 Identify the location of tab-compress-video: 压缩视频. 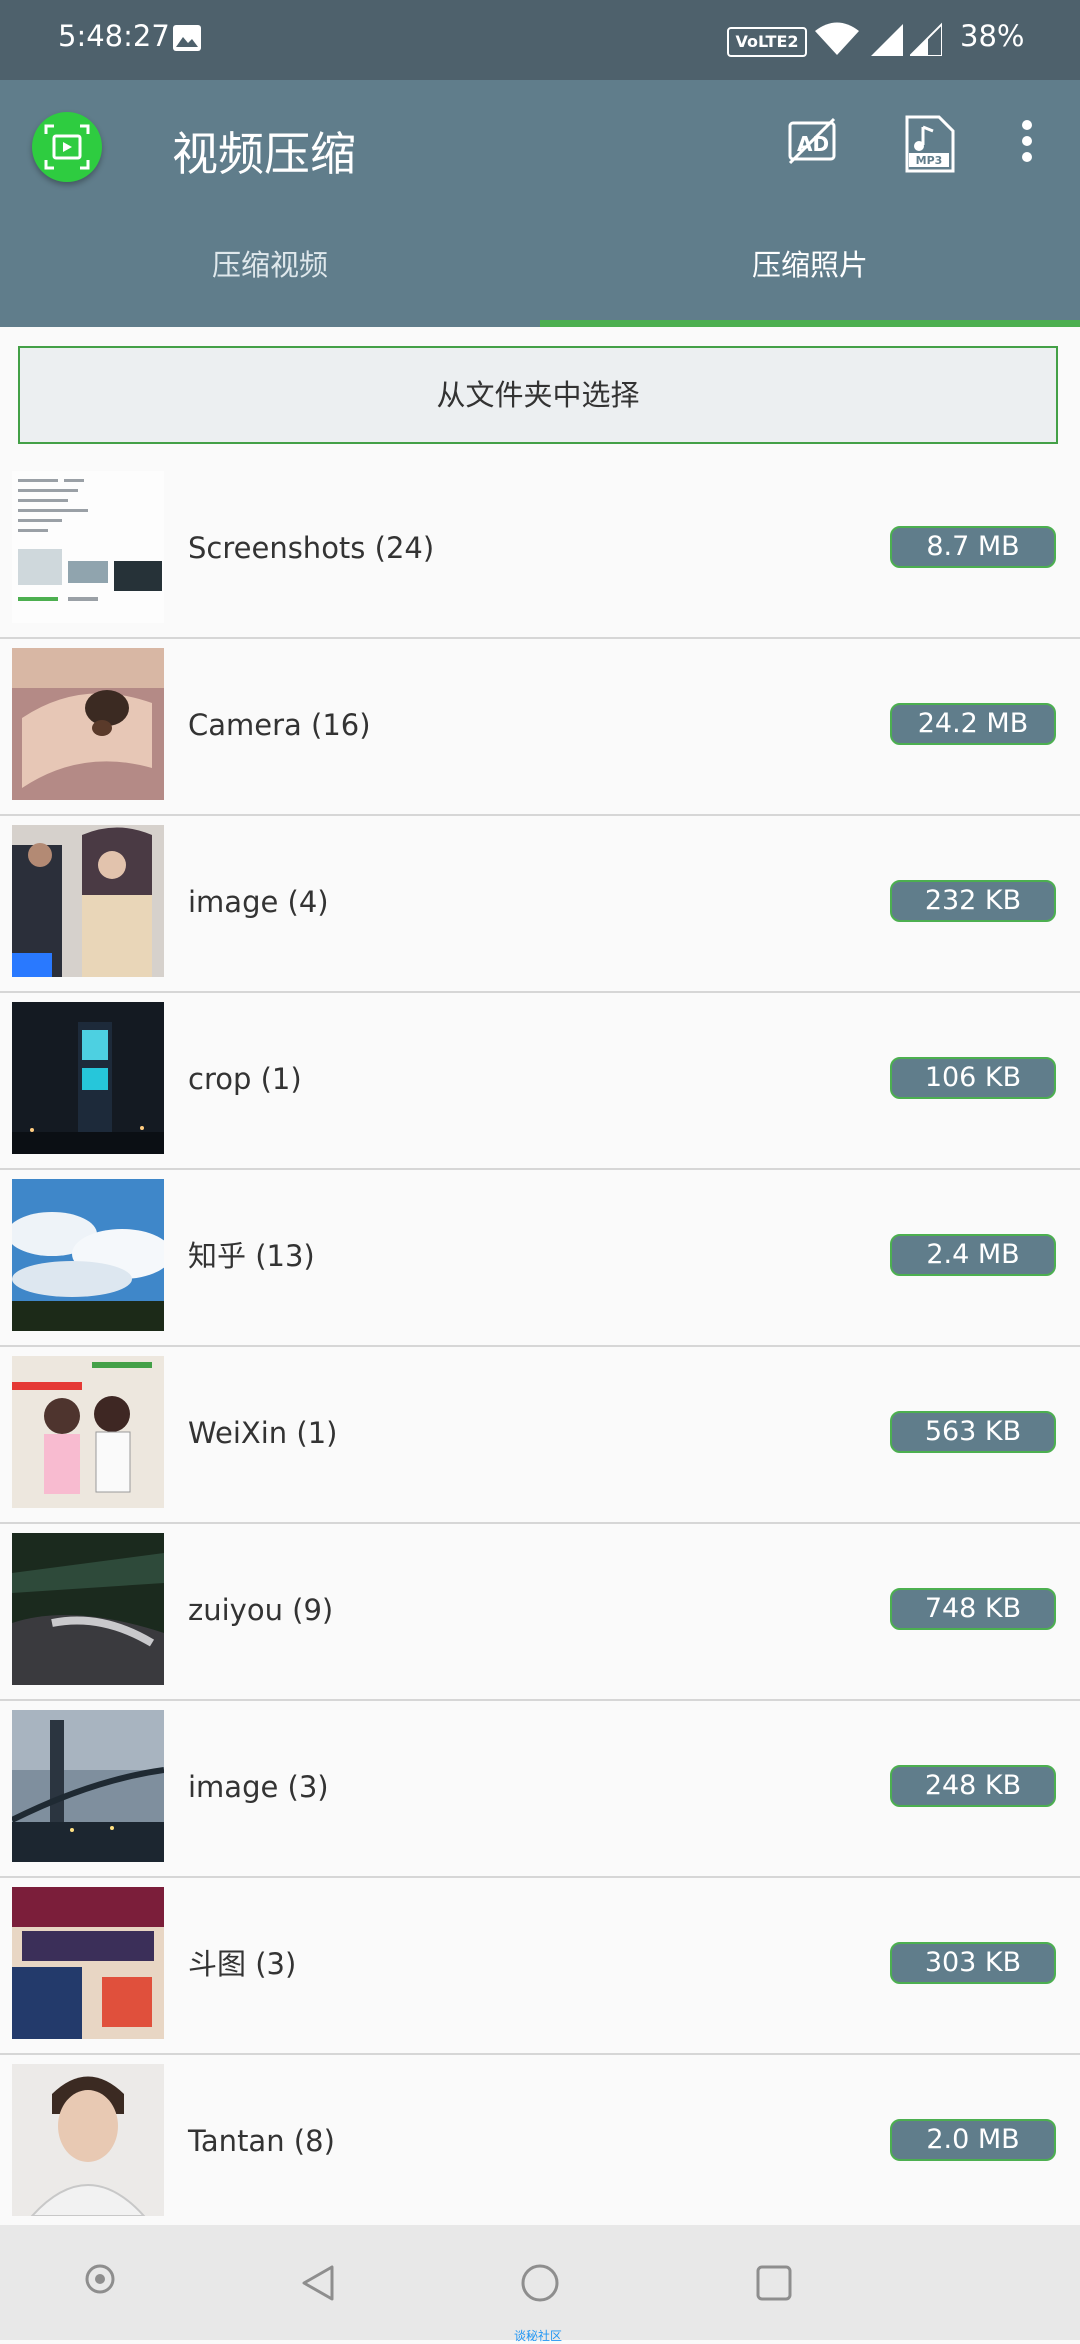
(270, 287).